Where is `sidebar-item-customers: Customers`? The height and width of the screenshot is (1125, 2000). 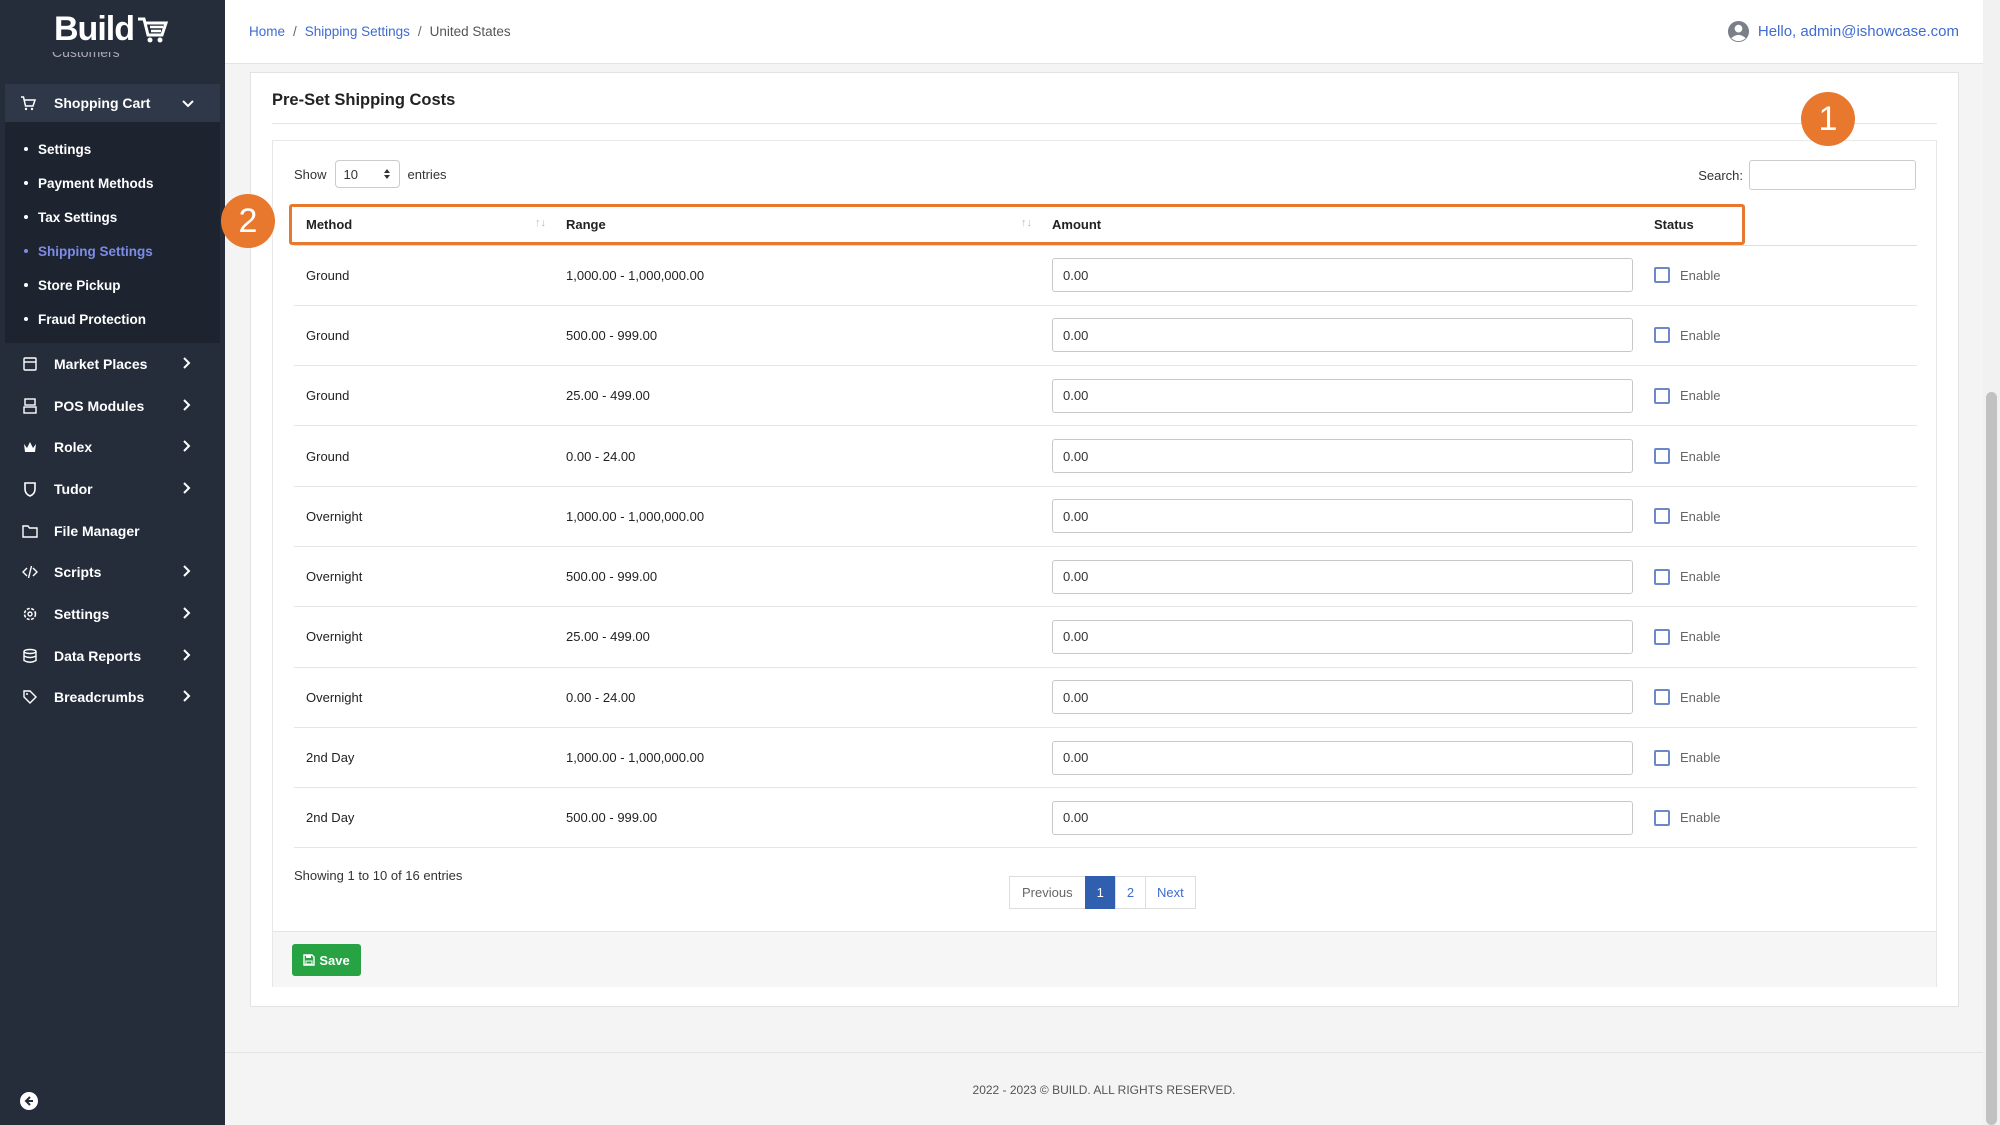 sidebar-item-customers: Customers is located at coordinates (102, 60).